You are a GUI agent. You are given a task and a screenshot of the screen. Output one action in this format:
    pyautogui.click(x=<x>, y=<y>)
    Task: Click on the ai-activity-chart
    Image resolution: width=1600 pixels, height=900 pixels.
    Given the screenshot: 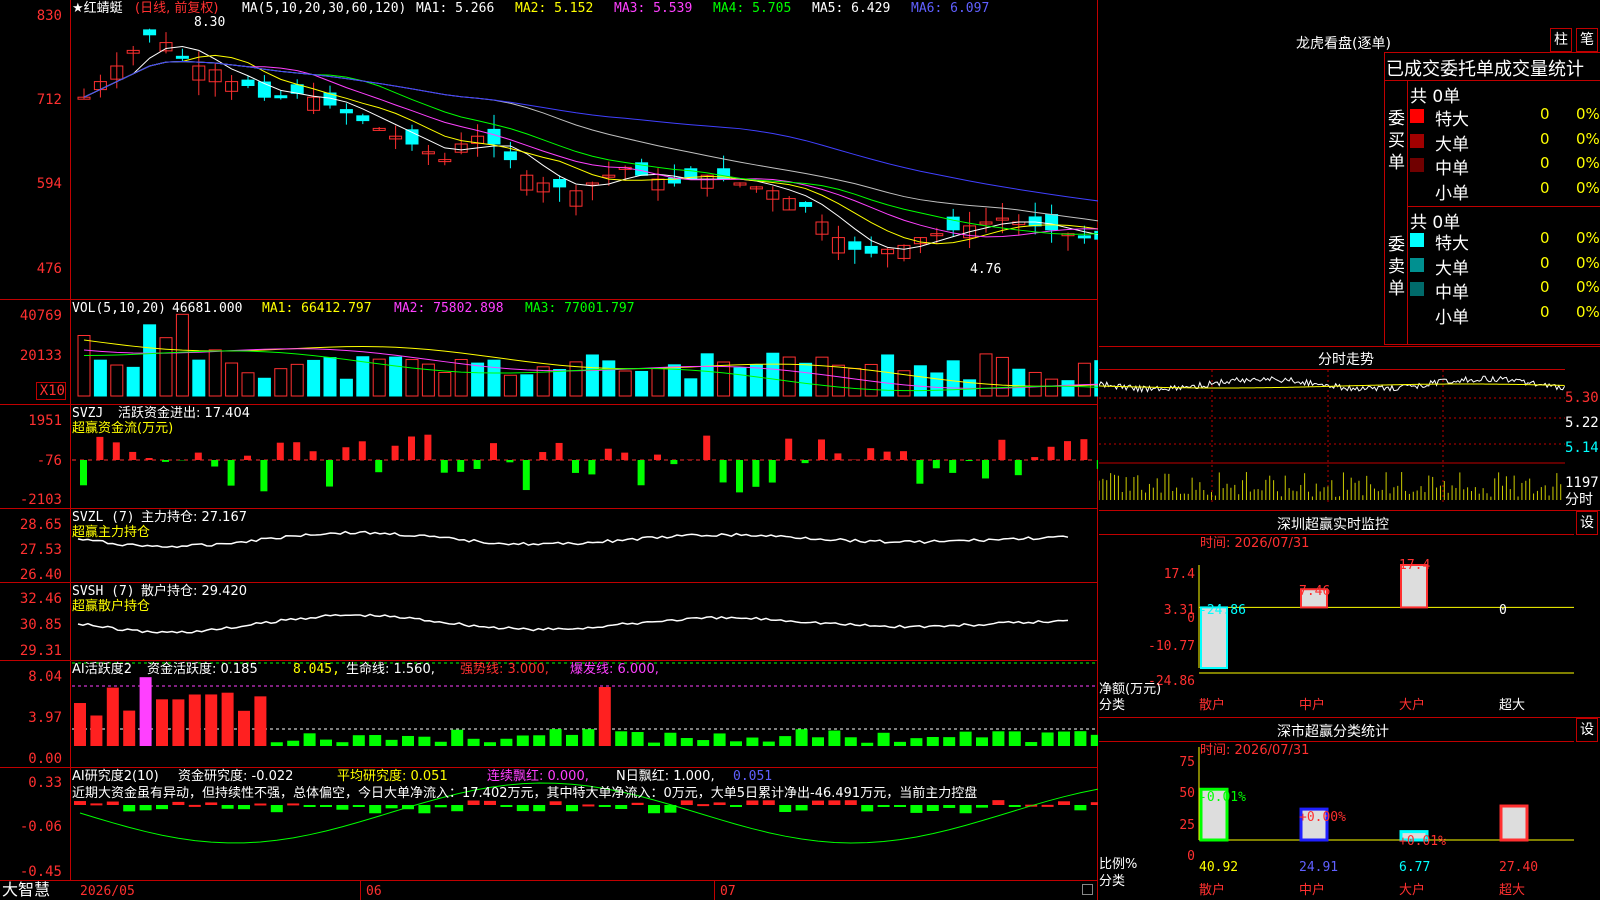 What is the action you would take?
    pyautogui.click(x=585, y=704)
    